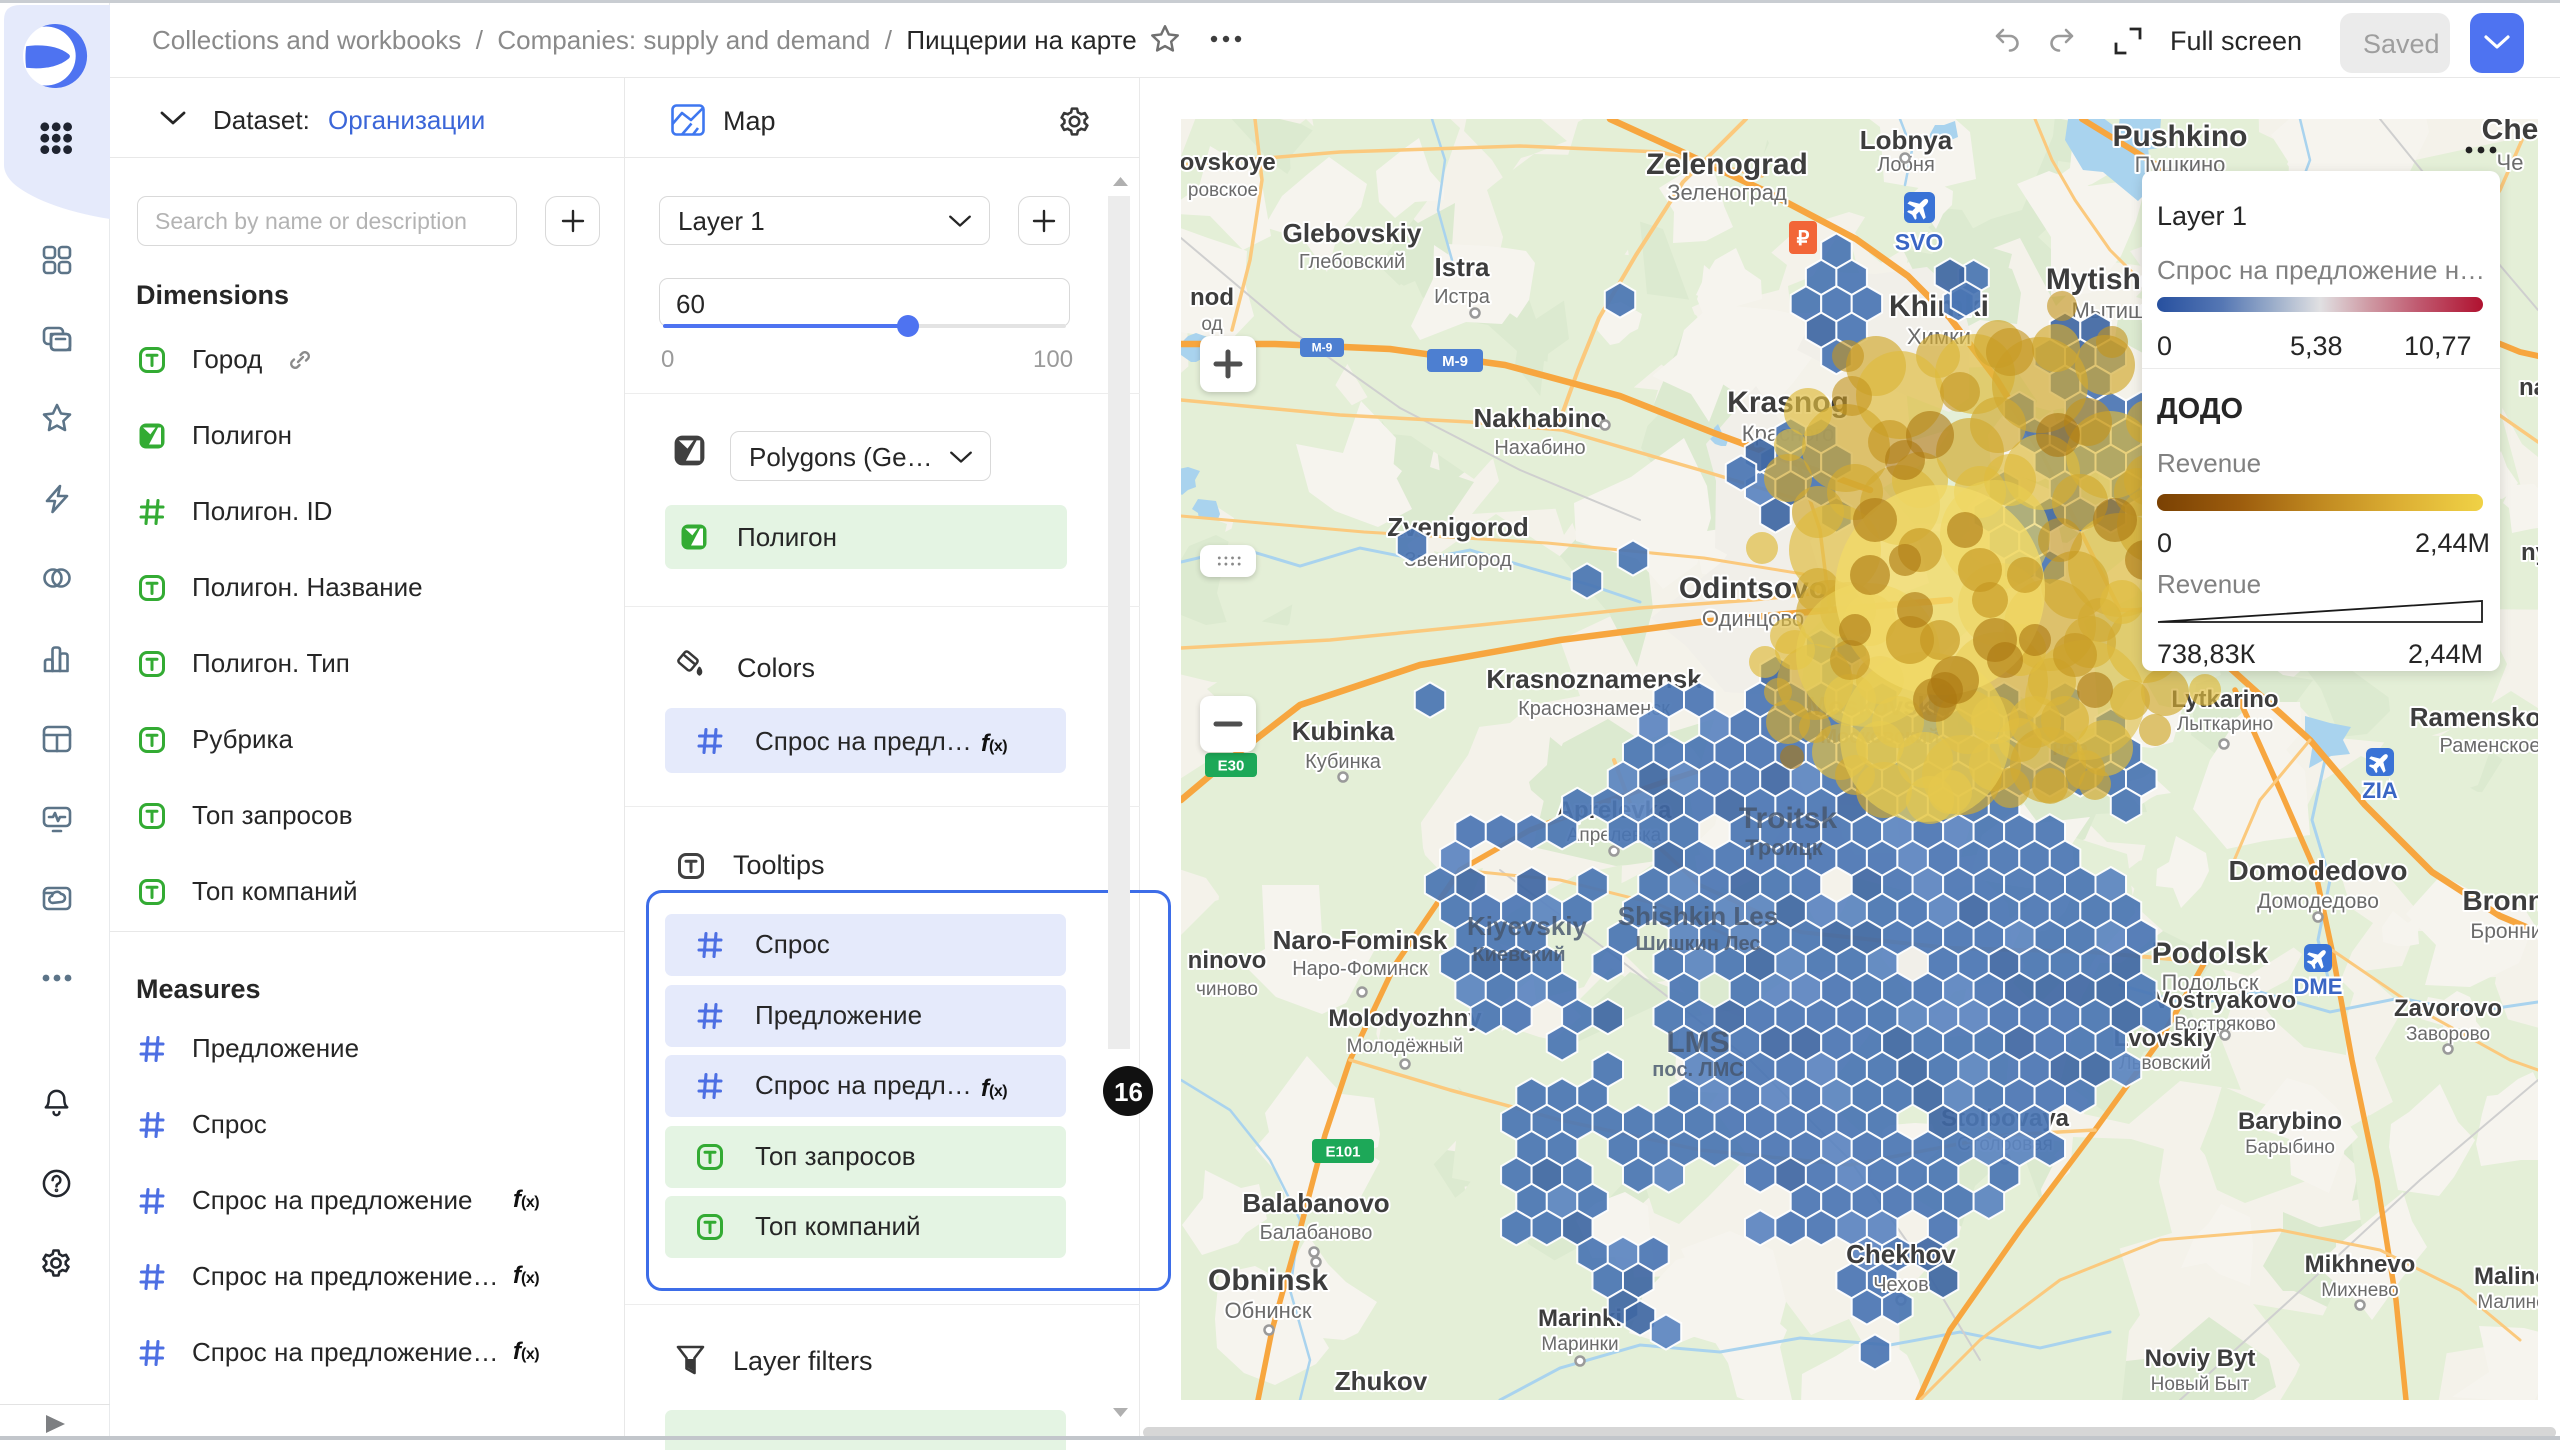  I want to click on svg-text: од, so click(1211, 324).